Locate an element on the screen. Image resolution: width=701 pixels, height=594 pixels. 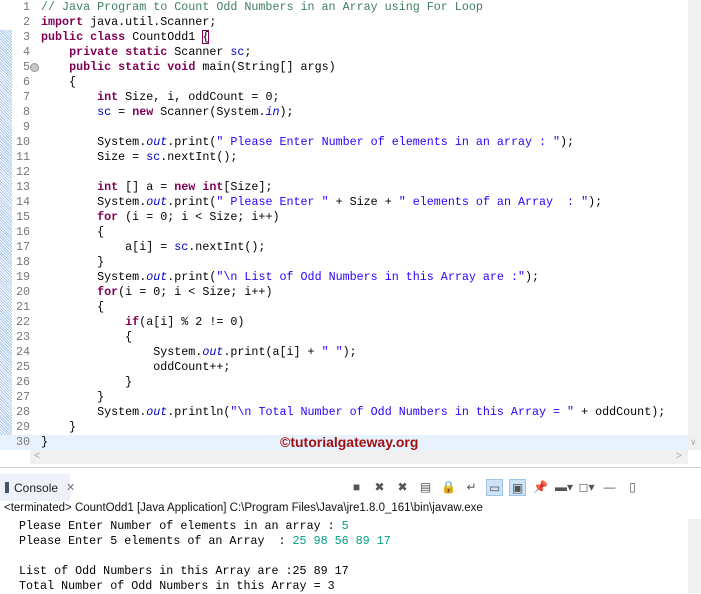
code-line: 12 is located at coordinates (344, 172).